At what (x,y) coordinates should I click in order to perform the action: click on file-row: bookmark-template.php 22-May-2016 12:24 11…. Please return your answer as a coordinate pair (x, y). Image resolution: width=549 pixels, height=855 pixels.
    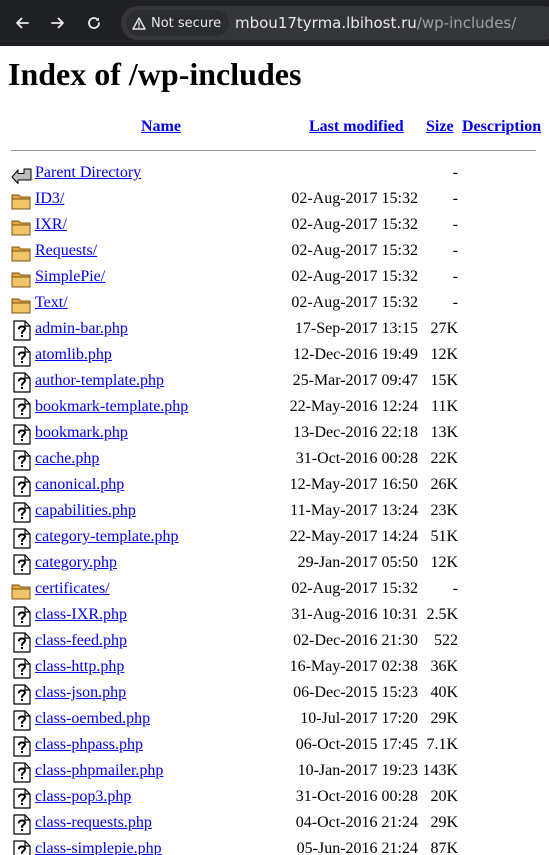
    Looking at the image, I should click on (274, 408).